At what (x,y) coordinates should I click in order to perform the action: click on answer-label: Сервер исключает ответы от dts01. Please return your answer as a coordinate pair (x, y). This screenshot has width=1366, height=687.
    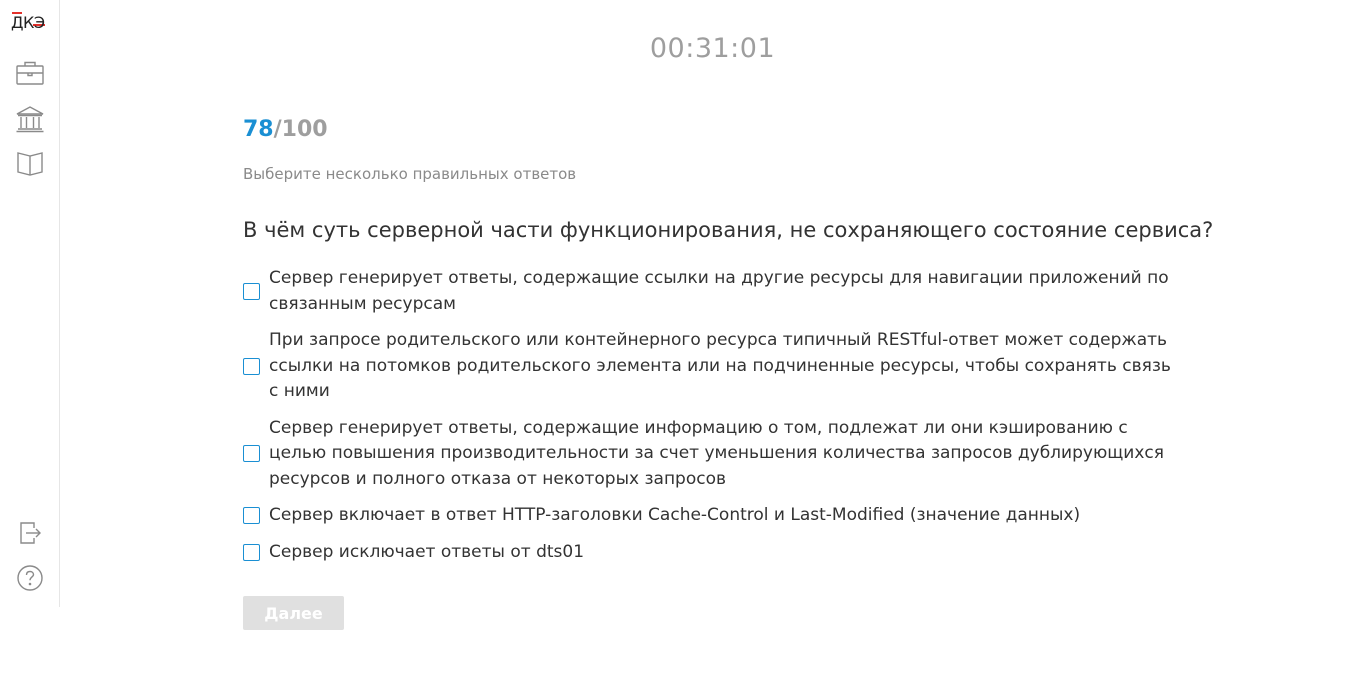
    Looking at the image, I should click on (427, 551).